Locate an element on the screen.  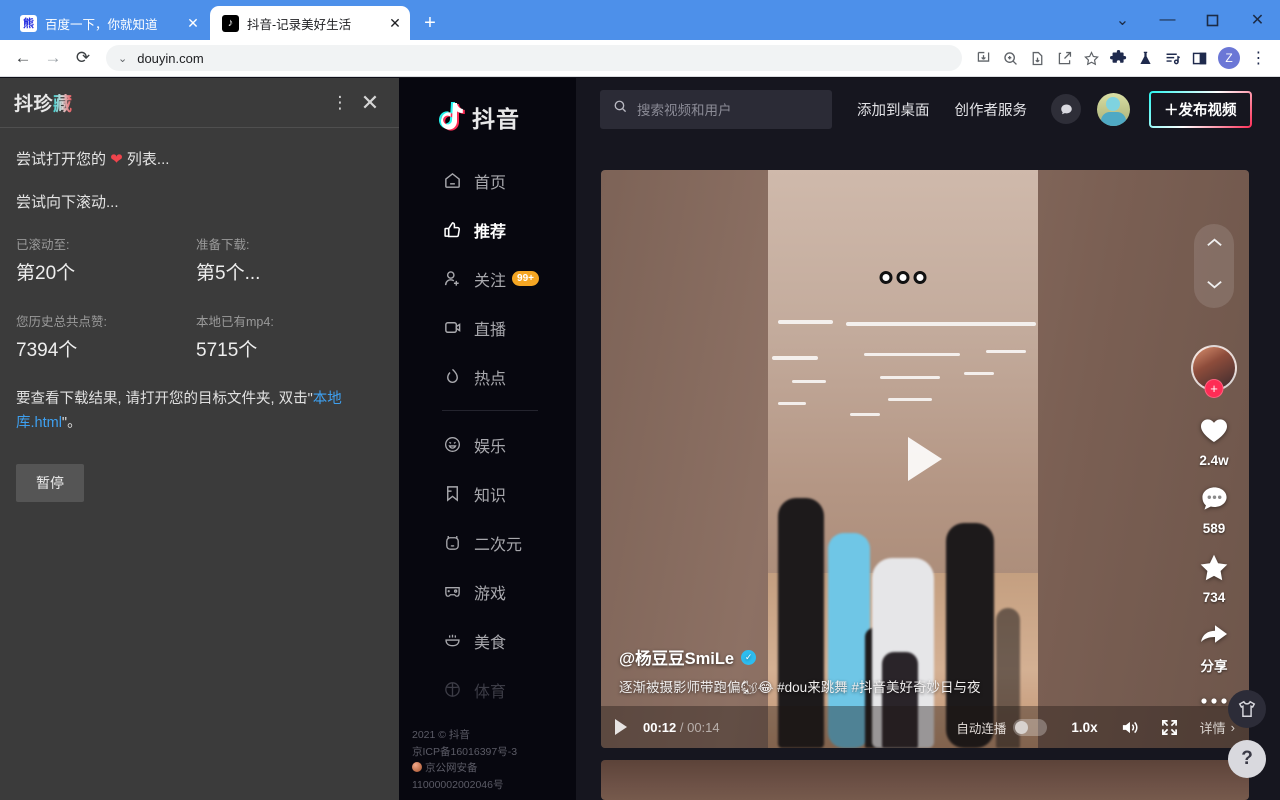
add-to-desktop-link: 添加到桌面 is located at coordinates (893, 109).